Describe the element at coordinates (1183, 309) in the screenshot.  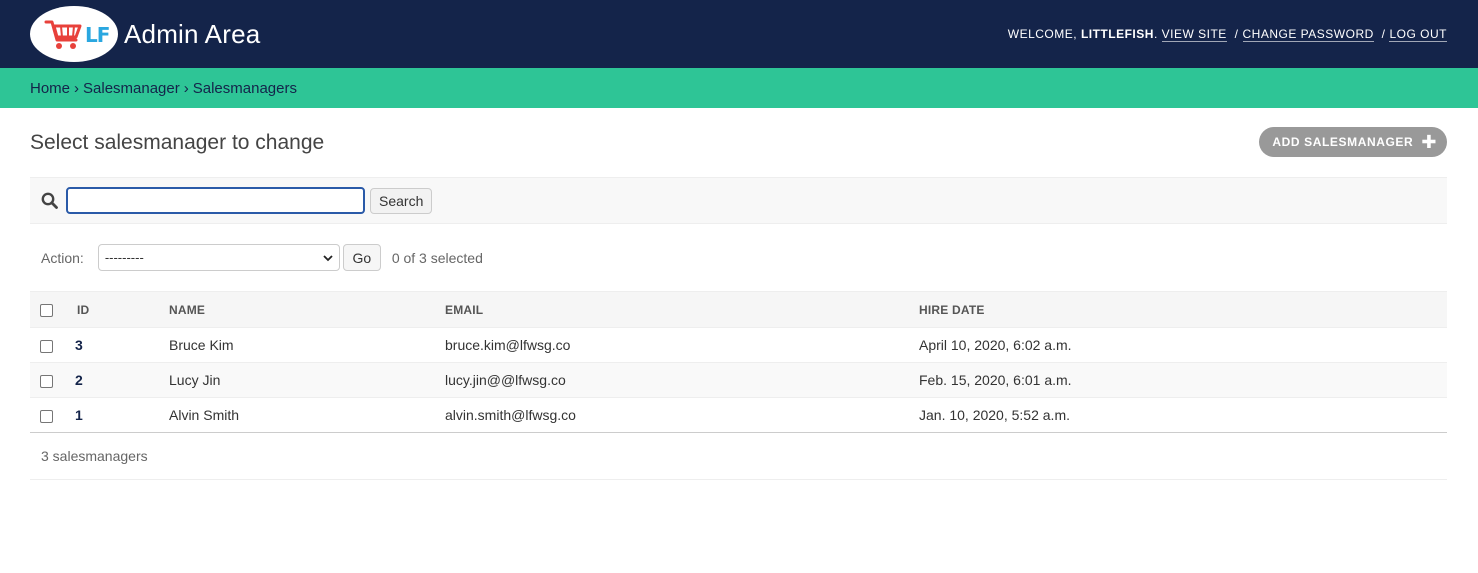
I see `column-header-hire-date: Hire date` at that location.